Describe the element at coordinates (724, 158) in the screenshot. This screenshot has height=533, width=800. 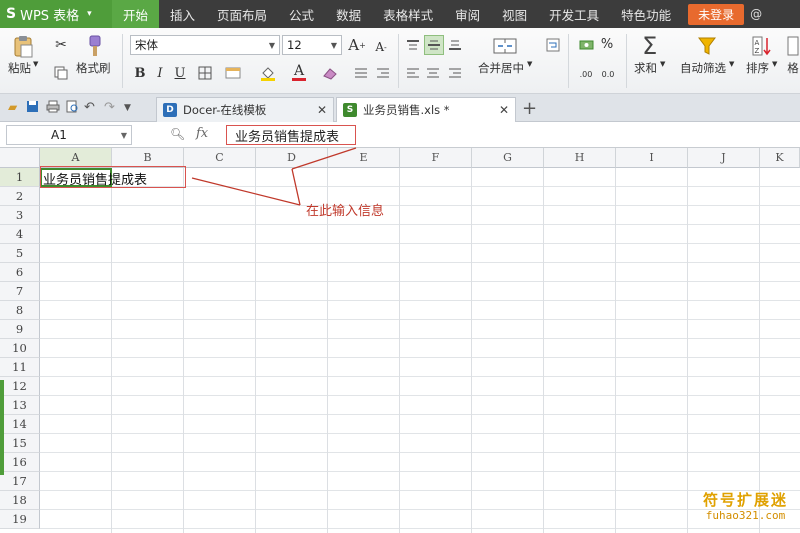
I see `column-header-j: J` at that location.